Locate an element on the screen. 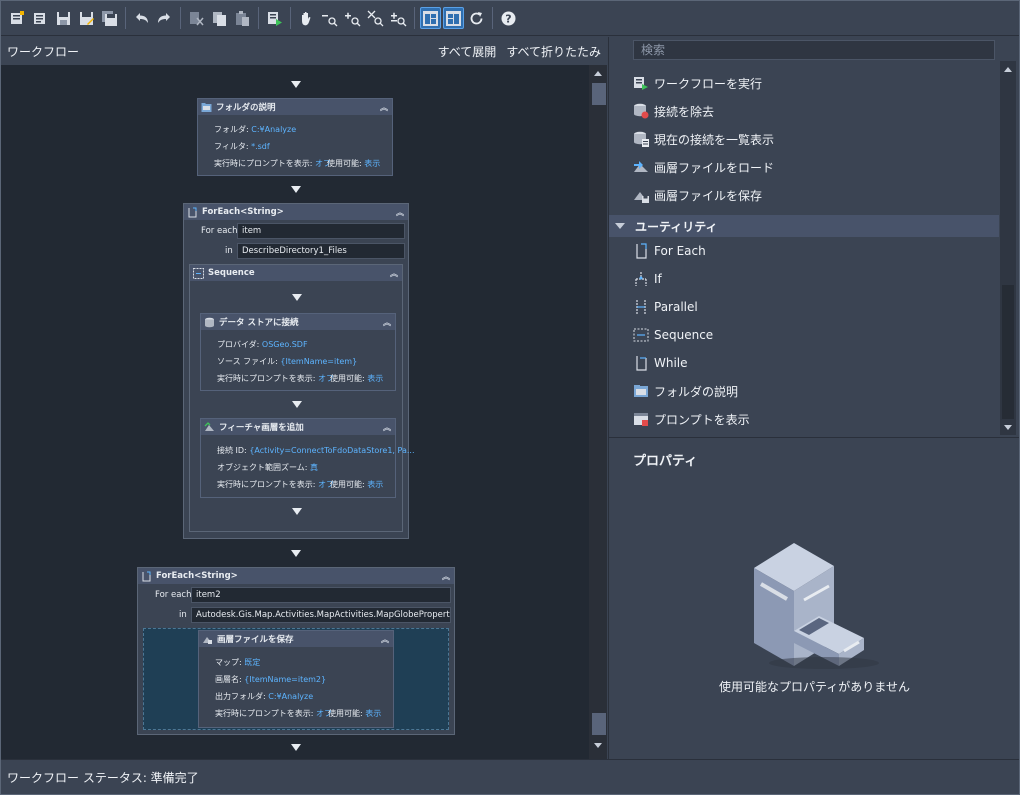  prop-value: {ItemName=item} is located at coordinates (318, 361).